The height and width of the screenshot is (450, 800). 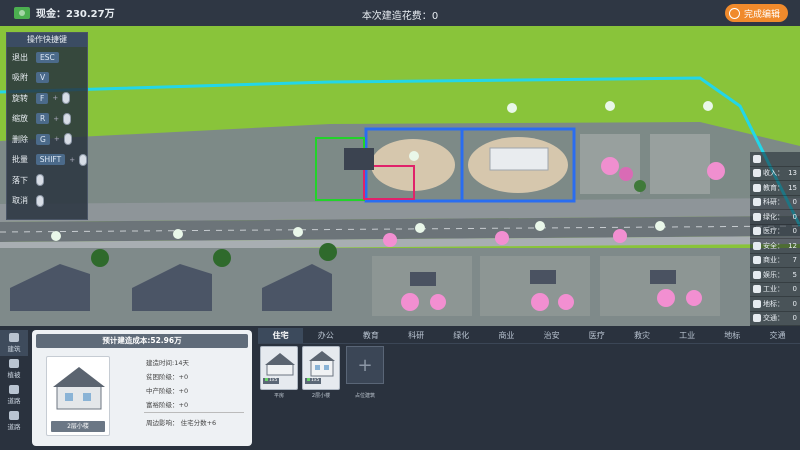 What do you see at coordinates (280, 364) in the screenshot?
I see `bungalow-icon` at bounding box center [280, 364].